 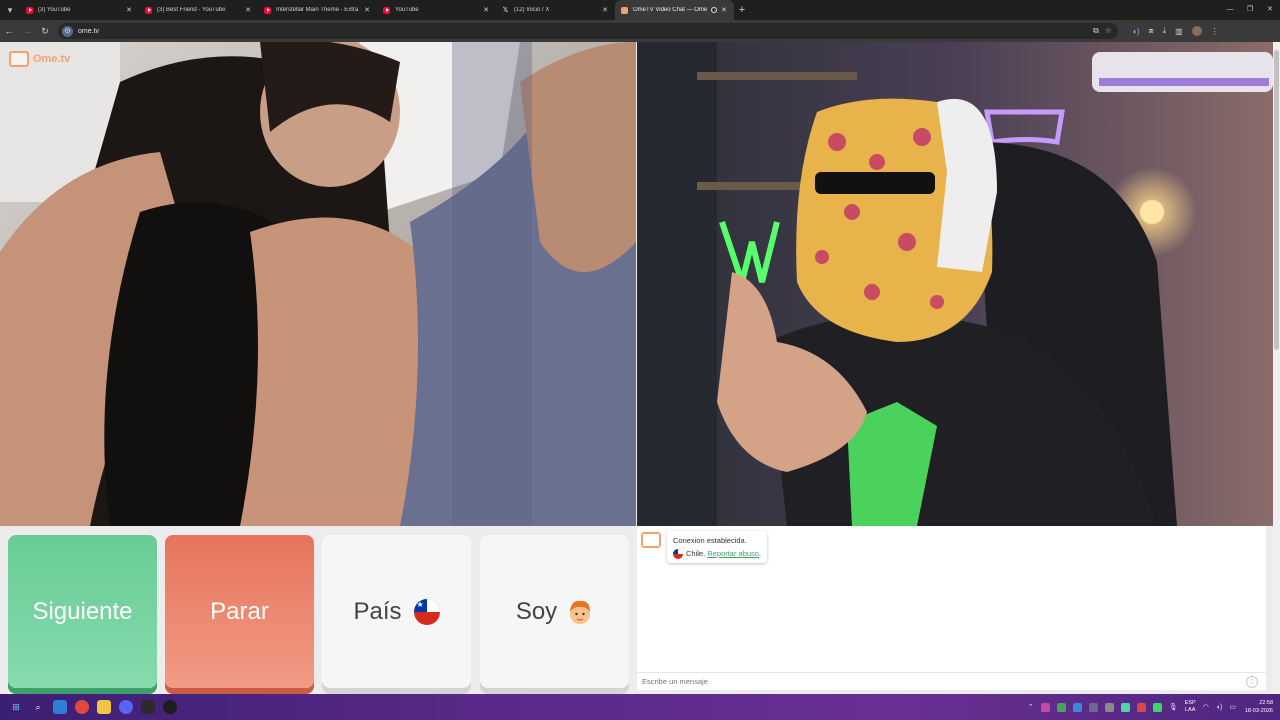 I want to click on x-icon: 𝕏, so click(x=505, y=10).